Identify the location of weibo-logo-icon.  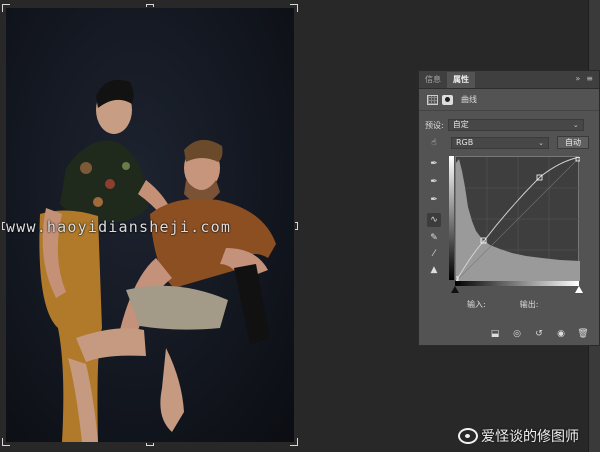
(468, 436).